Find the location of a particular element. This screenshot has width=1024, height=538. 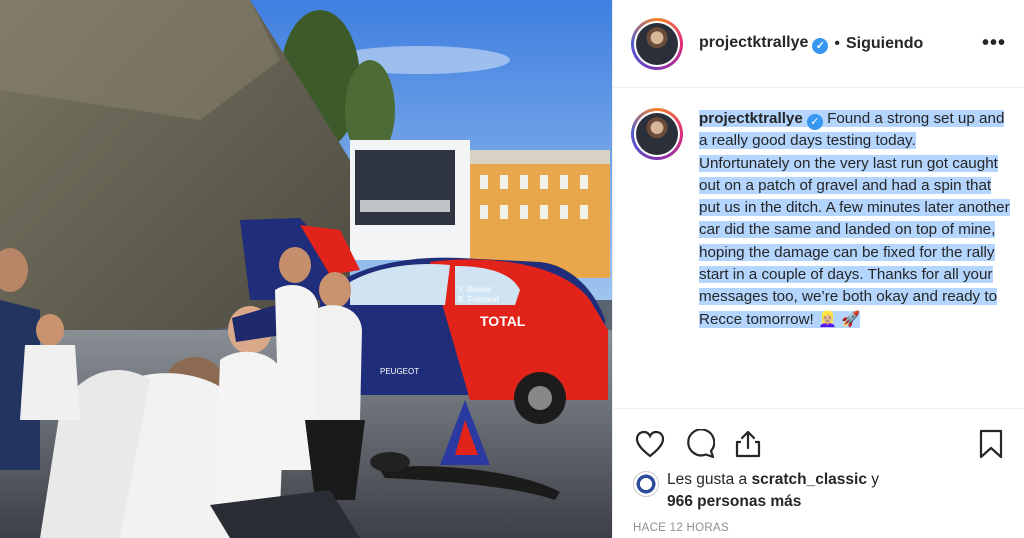

author-username: projectktrallye ✓ is located at coordinates (764, 44).